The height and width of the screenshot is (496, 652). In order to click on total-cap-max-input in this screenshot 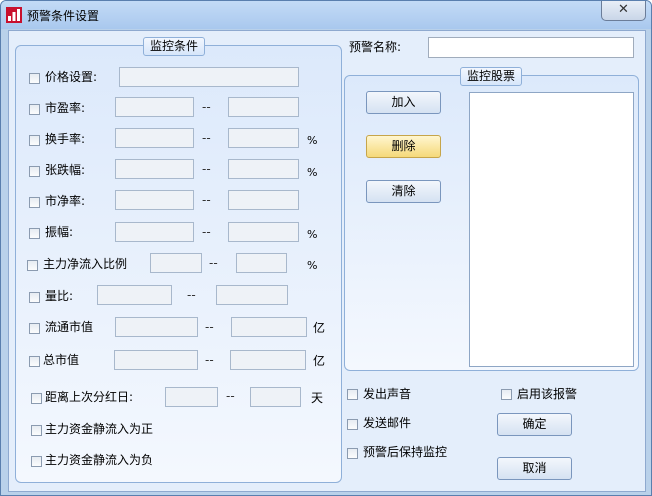, I will do `click(268, 360)`.